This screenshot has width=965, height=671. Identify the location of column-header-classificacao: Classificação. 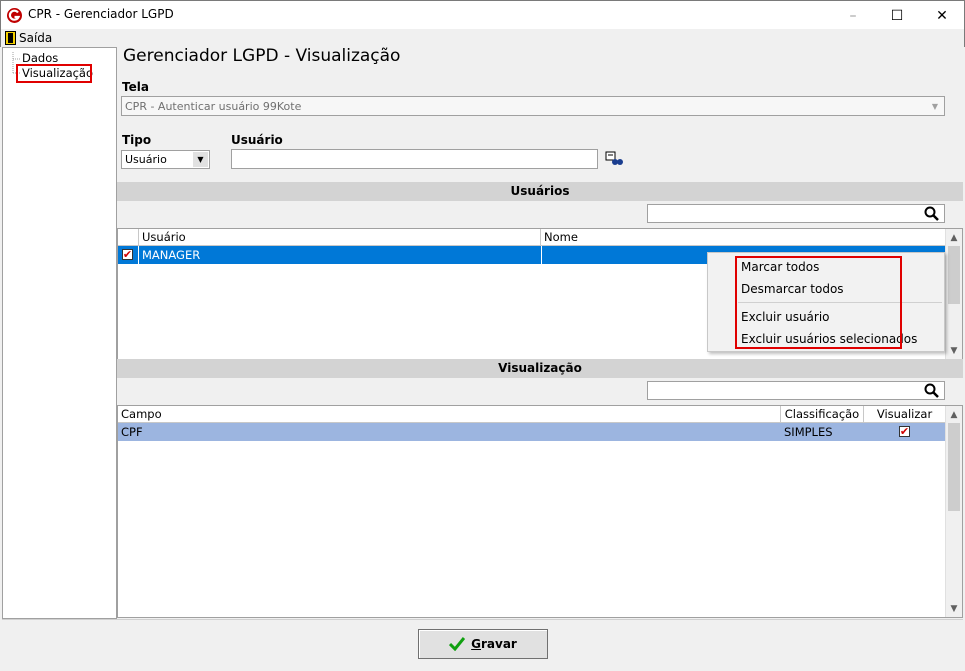
(822, 414).